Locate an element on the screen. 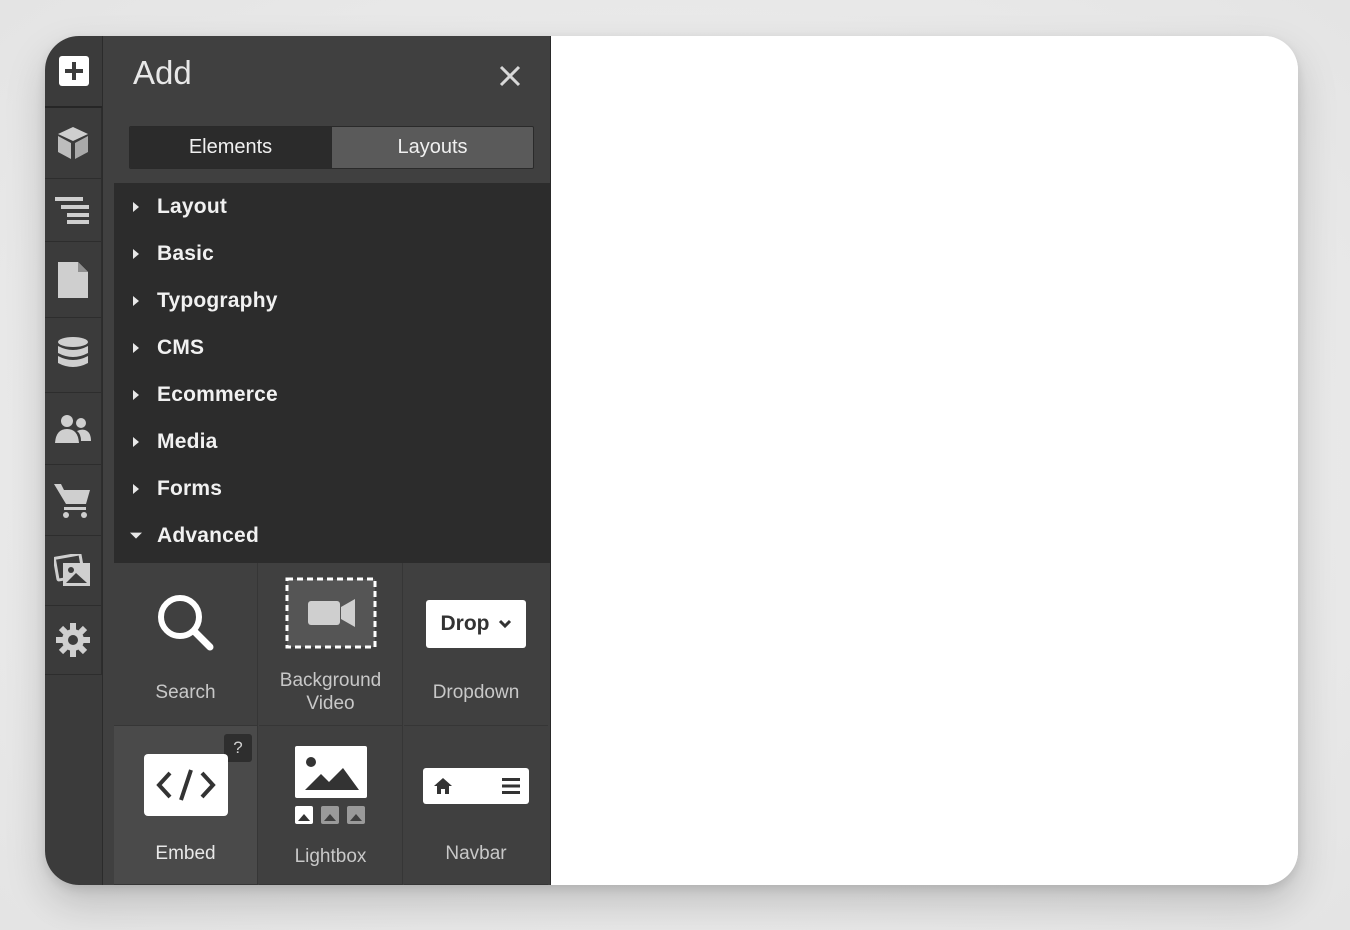 The height and width of the screenshot is (930, 1350). pages-button is located at coordinates (73, 280).